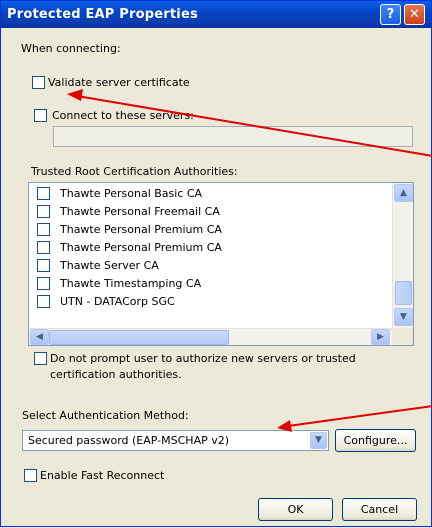 The height and width of the screenshot is (528, 432). What do you see at coordinates (249, 123) in the screenshot?
I see `annotation-arrow-validate` at bounding box center [249, 123].